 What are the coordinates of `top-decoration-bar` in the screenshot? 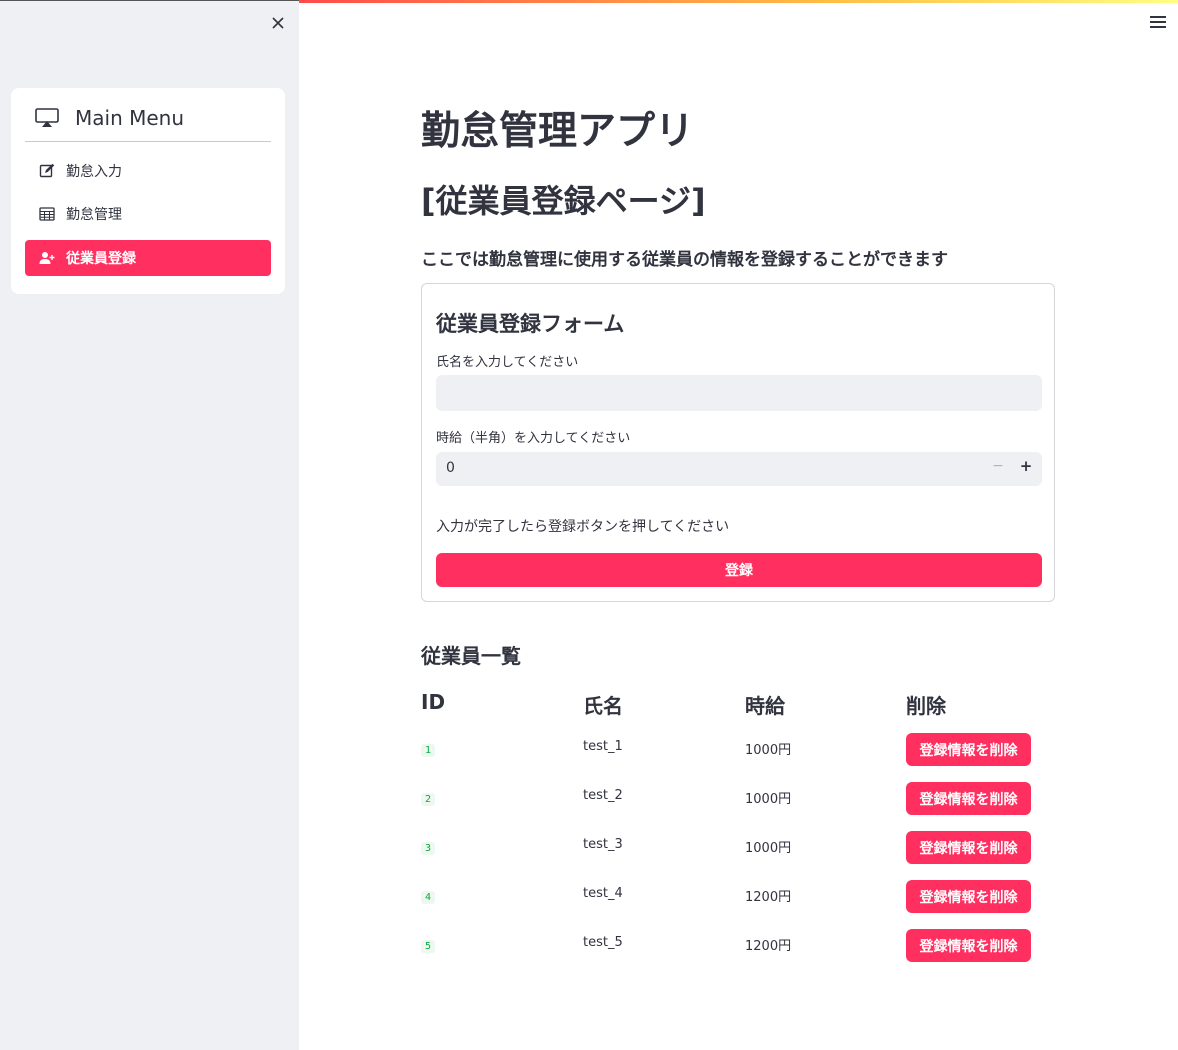 It's located at (738, 1).